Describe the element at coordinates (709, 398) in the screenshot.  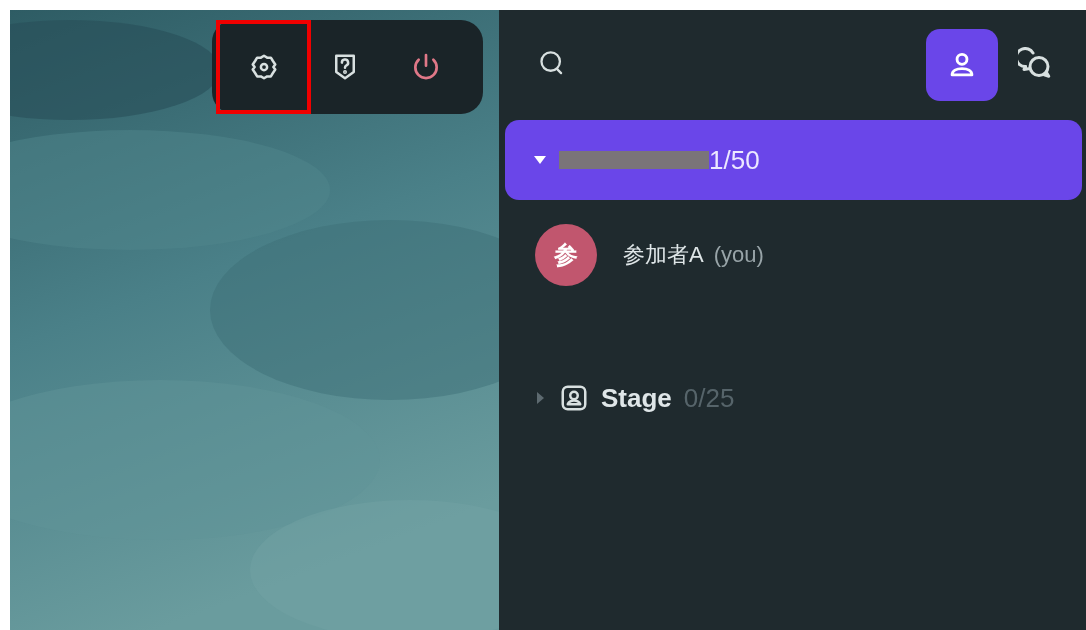
I see `member-count: 0/25` at that location.